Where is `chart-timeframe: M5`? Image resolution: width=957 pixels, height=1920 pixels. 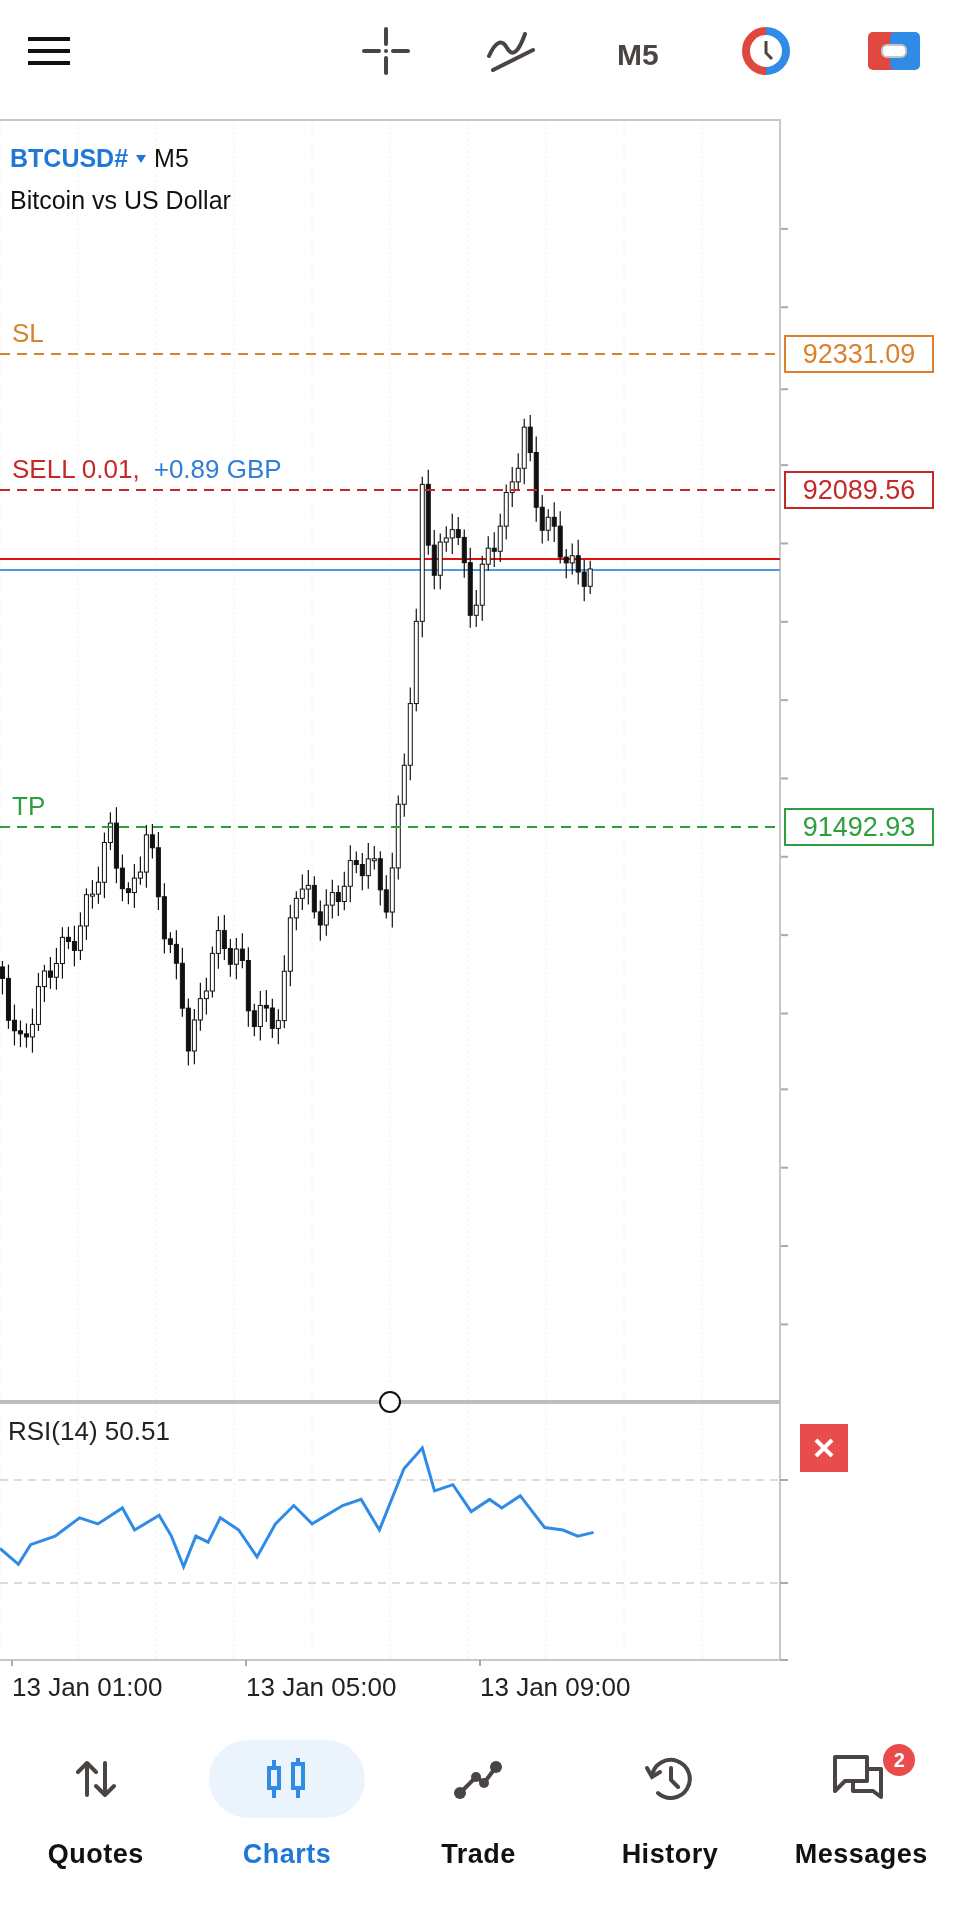
chart-timeframe: M5 is located at coordinates (171, 158).